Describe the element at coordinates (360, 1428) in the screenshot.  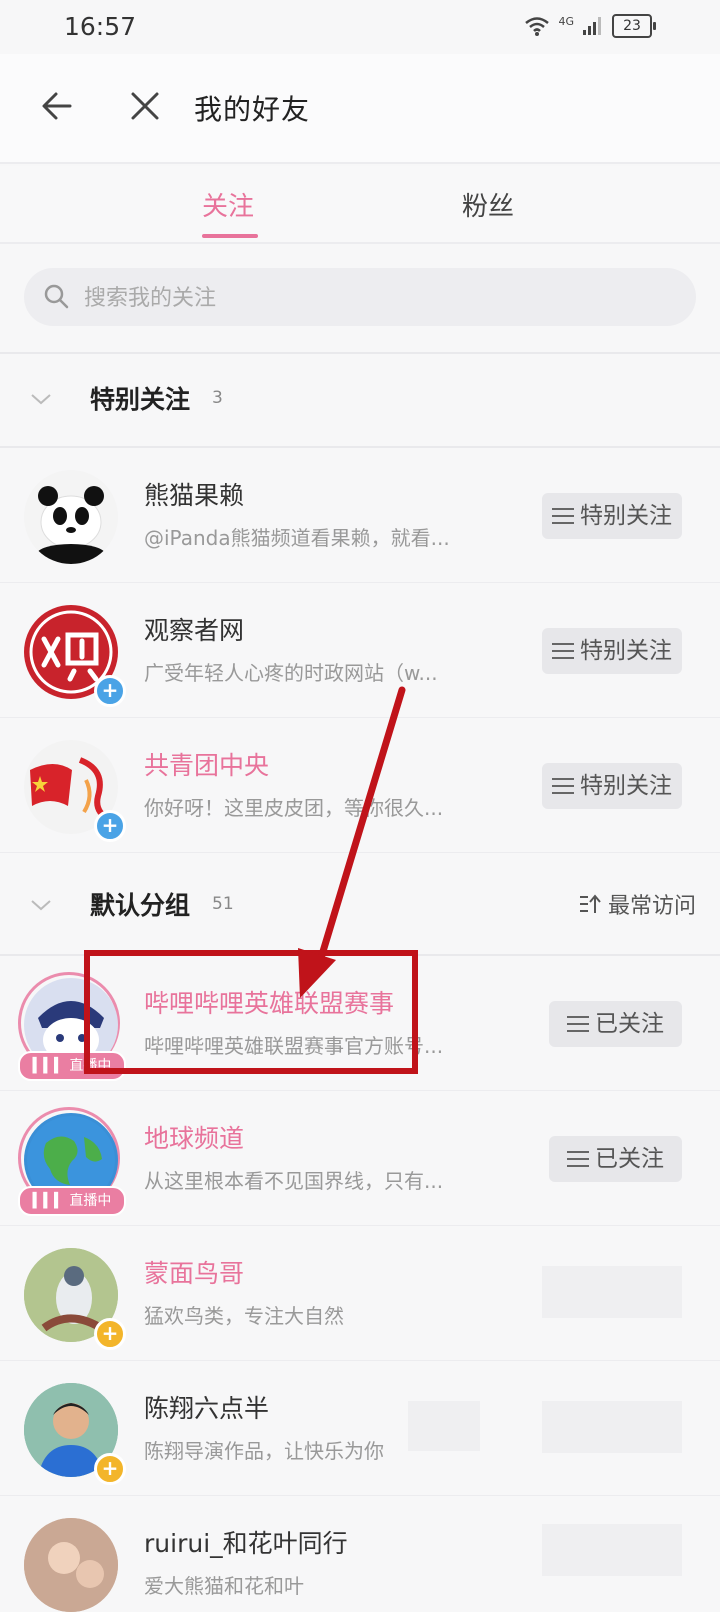
I see `list-item: + 陈翔六点半 陈翔导演作品，让快乐为你` at that location.